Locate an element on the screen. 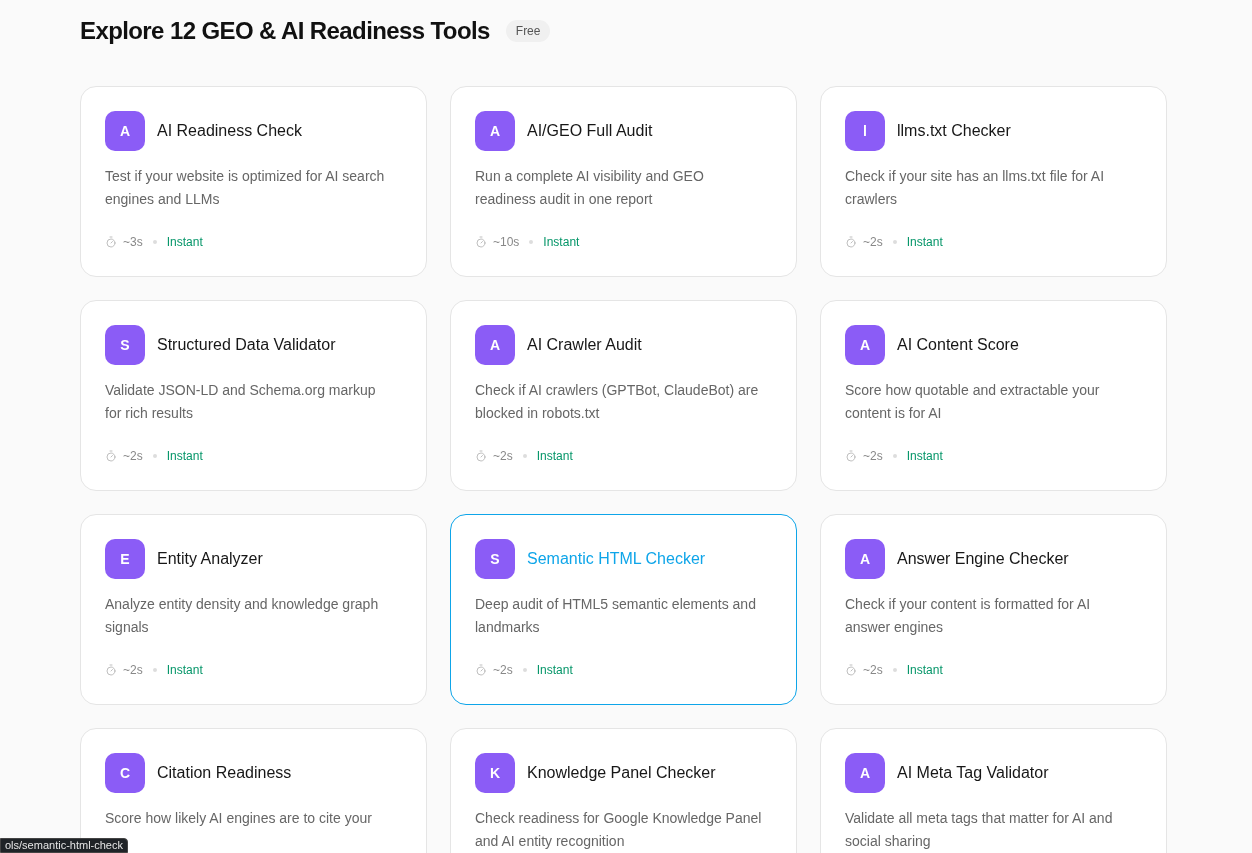 This screenshot has height=853, width=1252. tool-card: A AI Readiness Check Test if your website is optimized for AI search engines and LLMs ~3s Instant is located at coordinates (253, 181).